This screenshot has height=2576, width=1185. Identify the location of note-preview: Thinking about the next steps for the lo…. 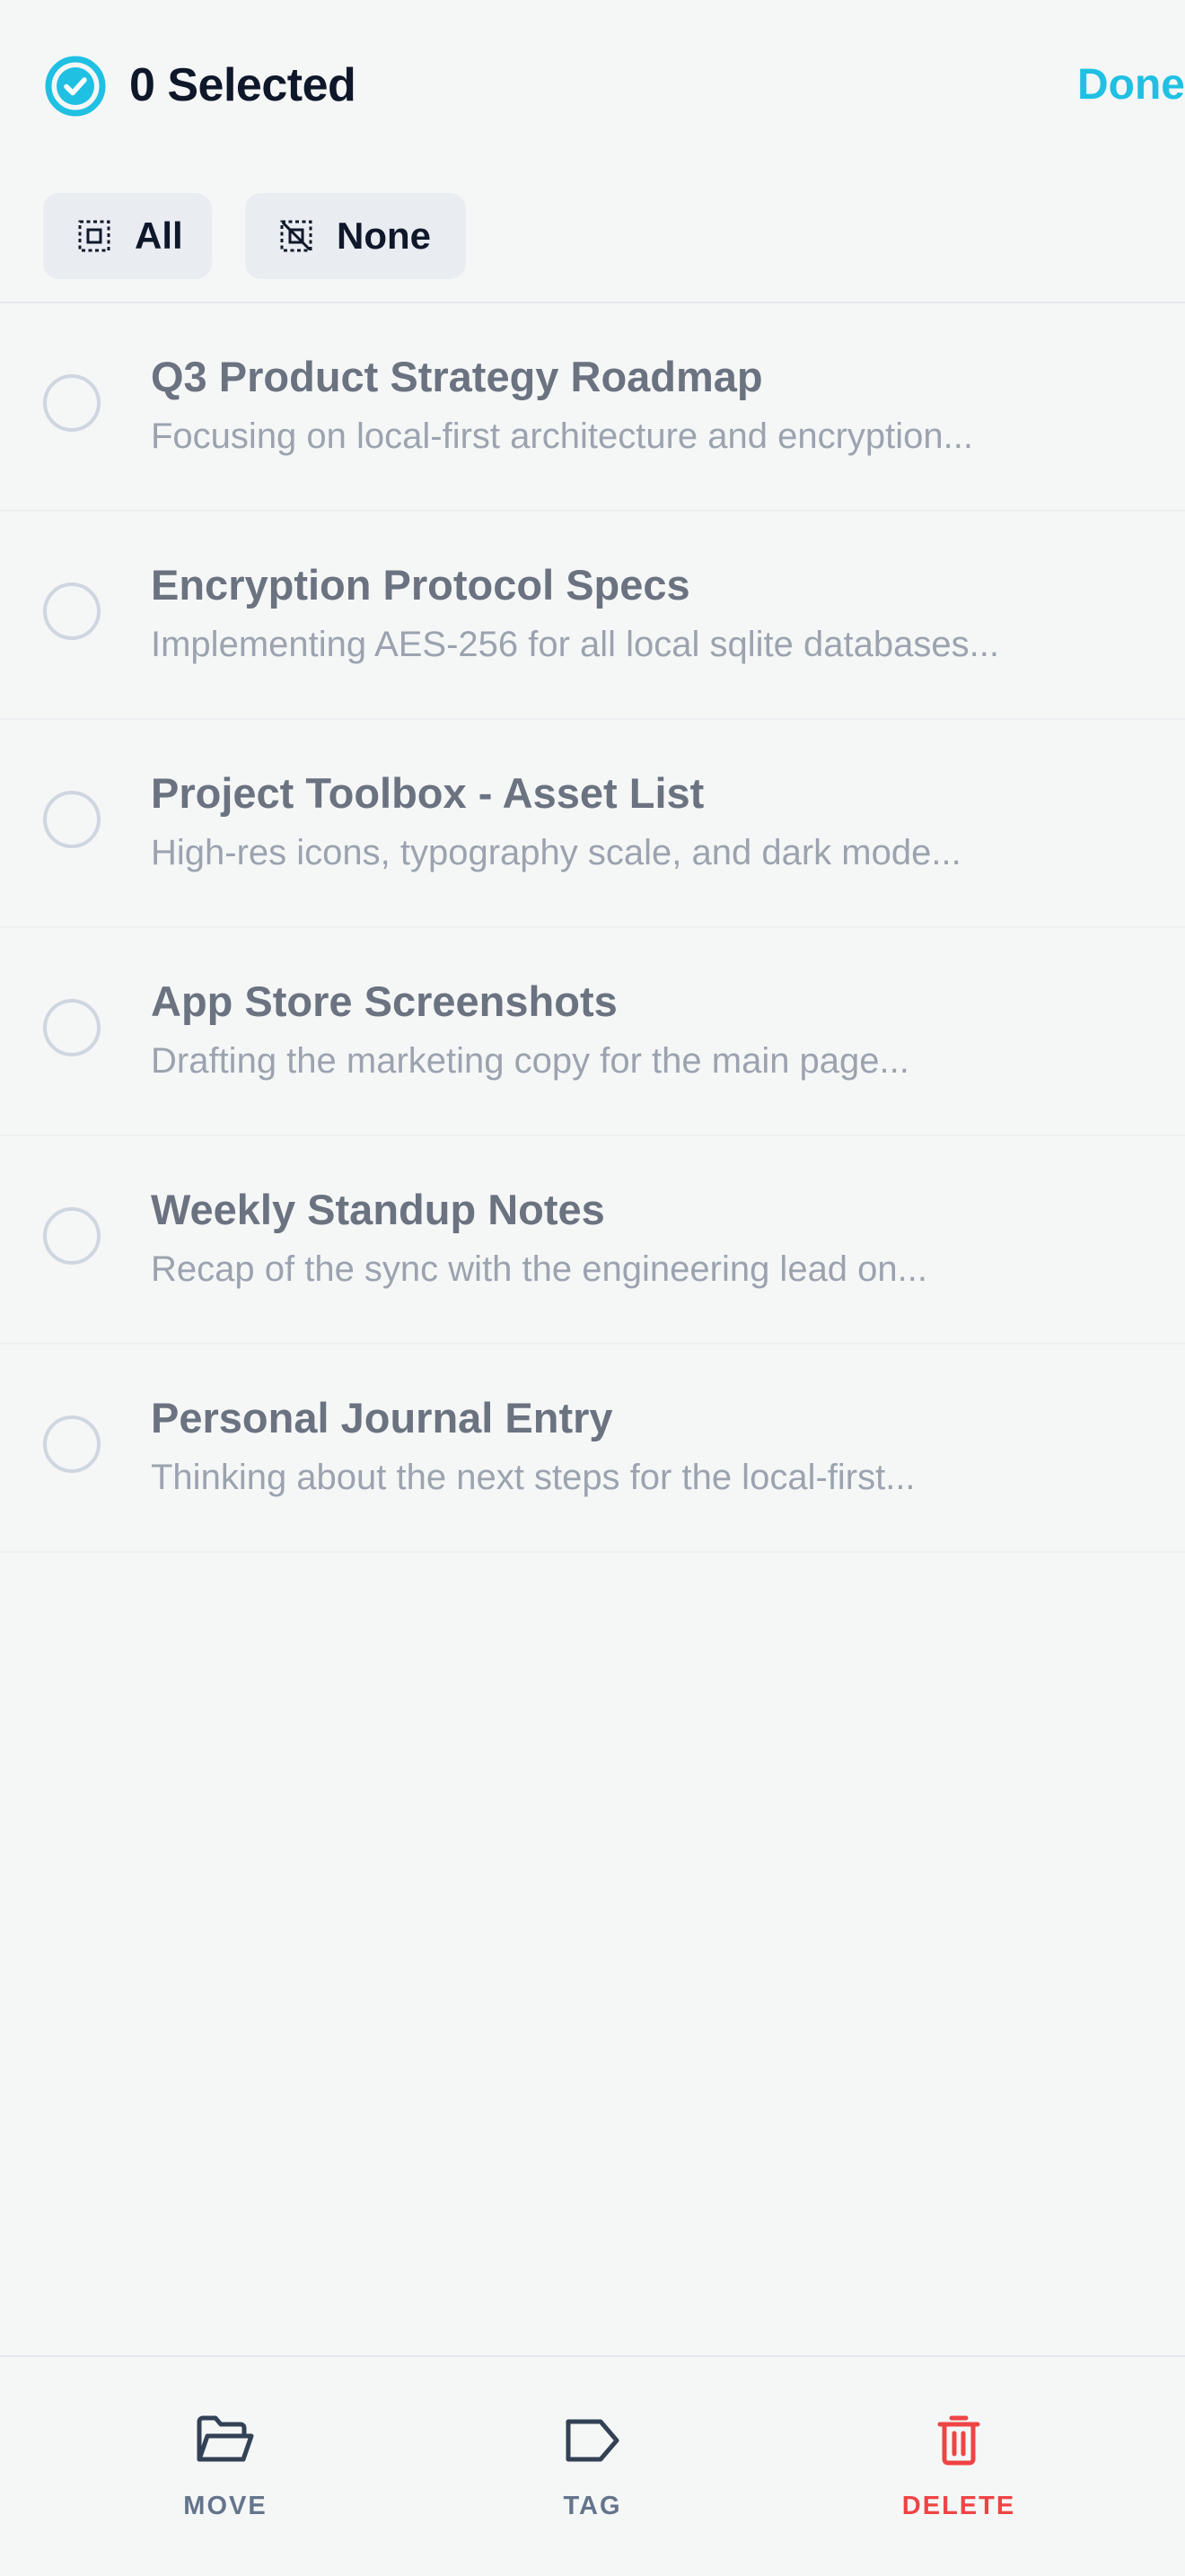
(533, 1477).